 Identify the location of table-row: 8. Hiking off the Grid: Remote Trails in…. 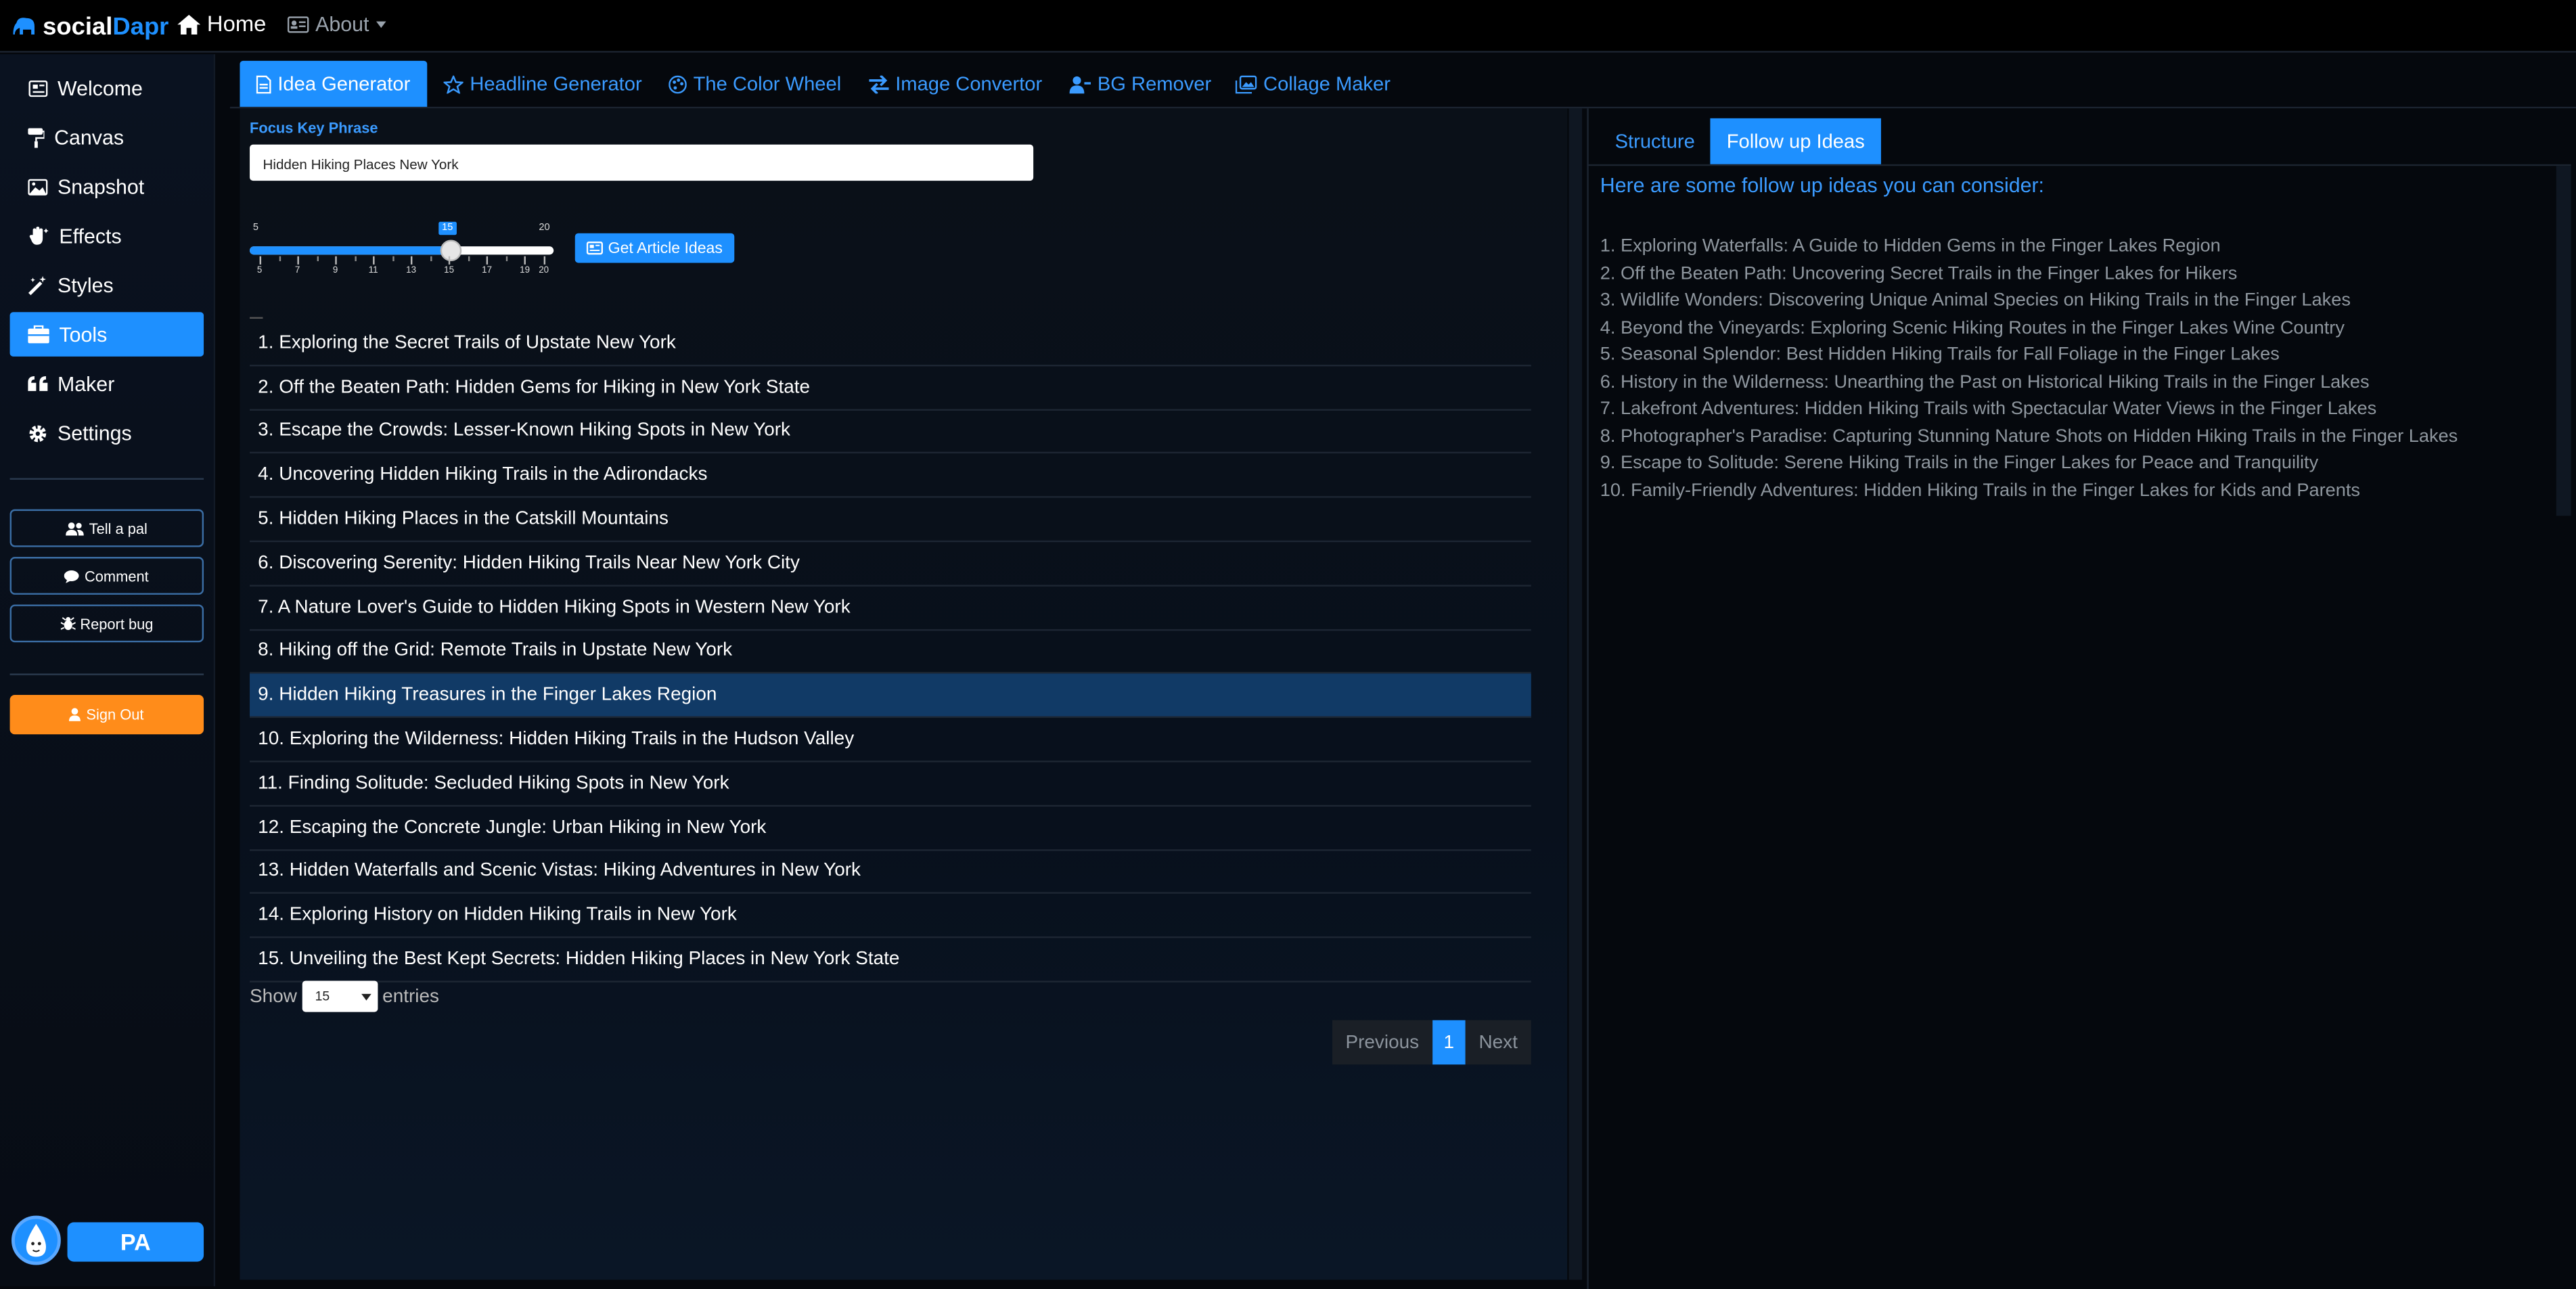
(890, 652).